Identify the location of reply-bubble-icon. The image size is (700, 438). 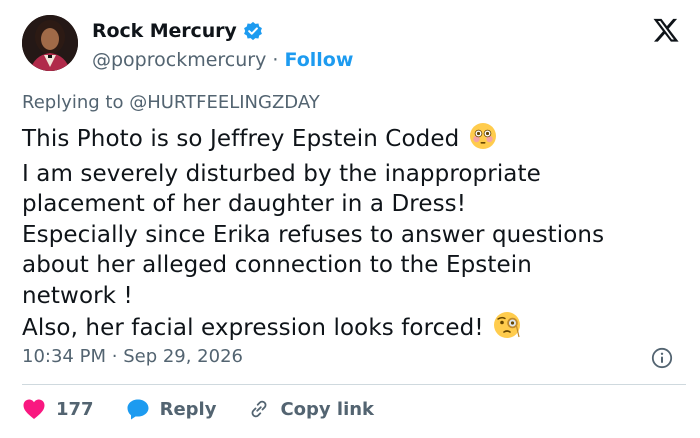
(138, 409).